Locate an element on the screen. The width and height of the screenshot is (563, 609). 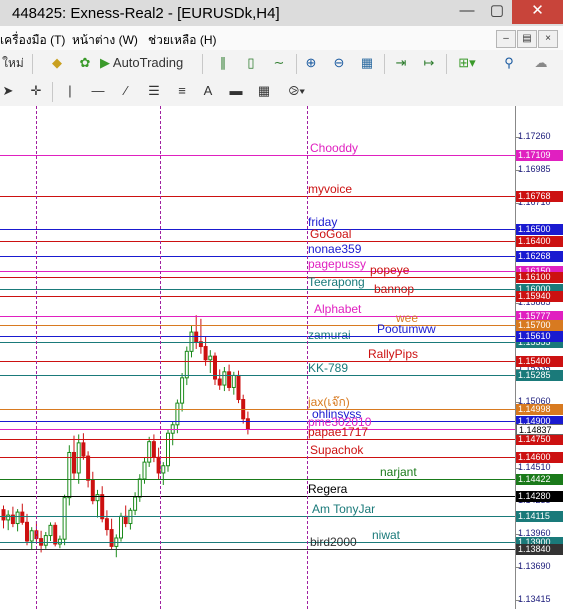
arrows-icon: ▦ is located at coordinates (264, 91).